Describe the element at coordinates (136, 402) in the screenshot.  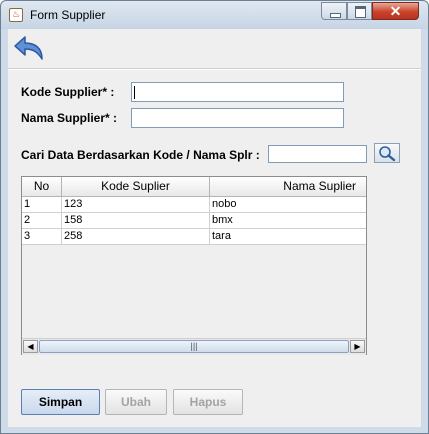
I see `ubah-button: Ubah` at that location.